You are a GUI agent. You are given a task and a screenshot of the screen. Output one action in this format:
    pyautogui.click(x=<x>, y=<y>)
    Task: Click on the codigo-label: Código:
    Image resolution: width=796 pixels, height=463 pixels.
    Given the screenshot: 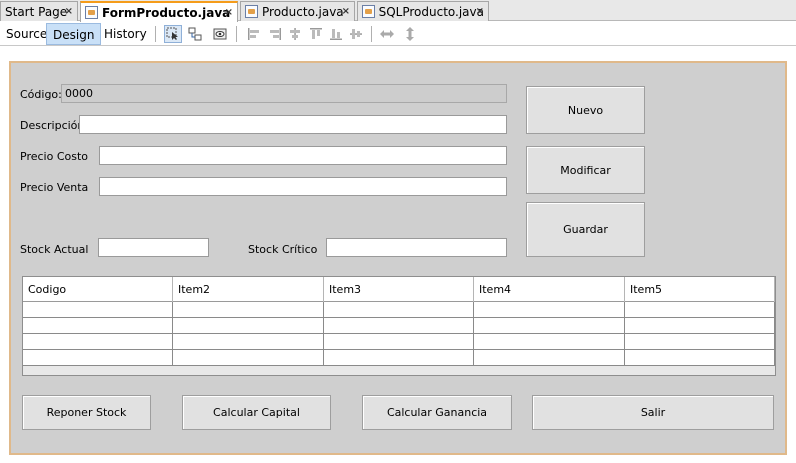 What is the action you would take?
    pyautogui.click(x=41, y=94)
    